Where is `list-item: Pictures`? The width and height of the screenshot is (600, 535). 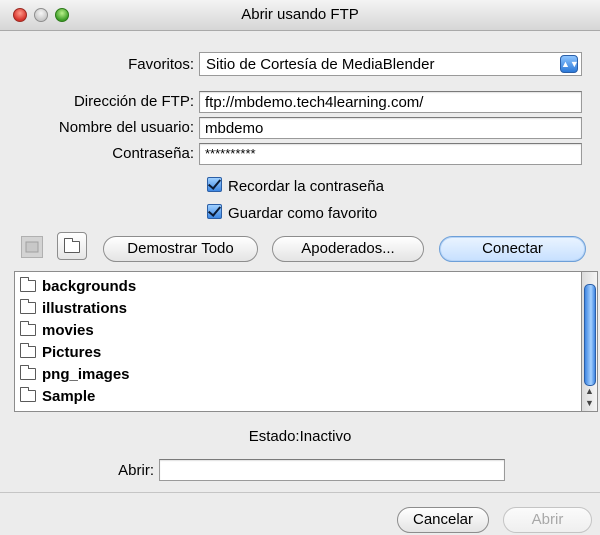
list-item: Pictures is located at coordinates (60, 353).